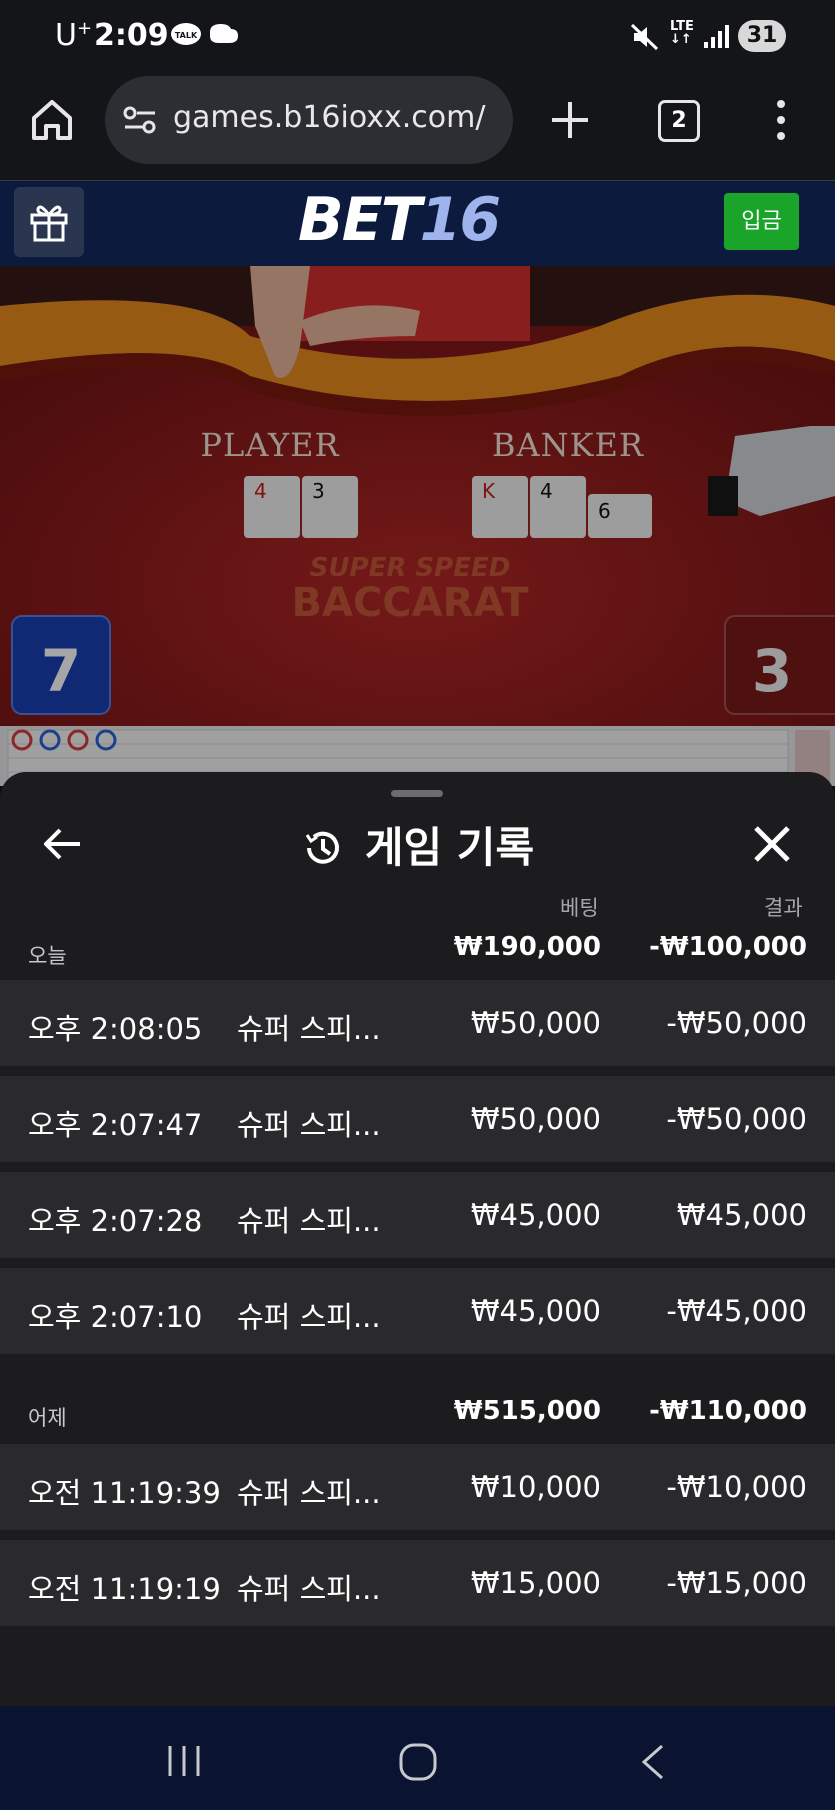  What do you see at coordinates (417, 36) in the screenshot?
I see `status-bar: U+ 2:09 TALK LTE ↓↑ 31` at bounding box center [417, 36].